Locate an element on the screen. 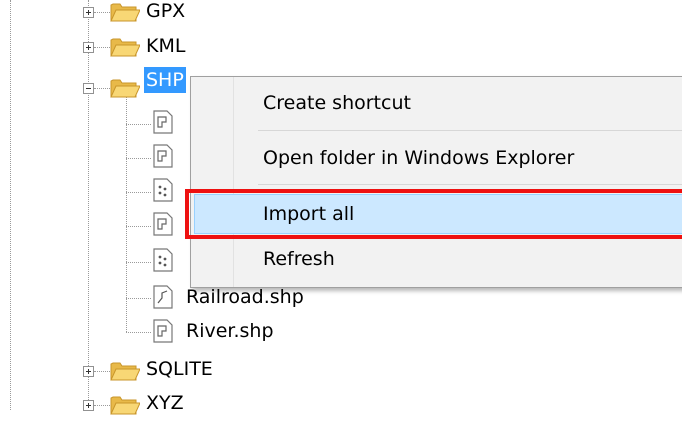  tree-node-railroad: Railroad.shp is located at coordinates (200, 300).